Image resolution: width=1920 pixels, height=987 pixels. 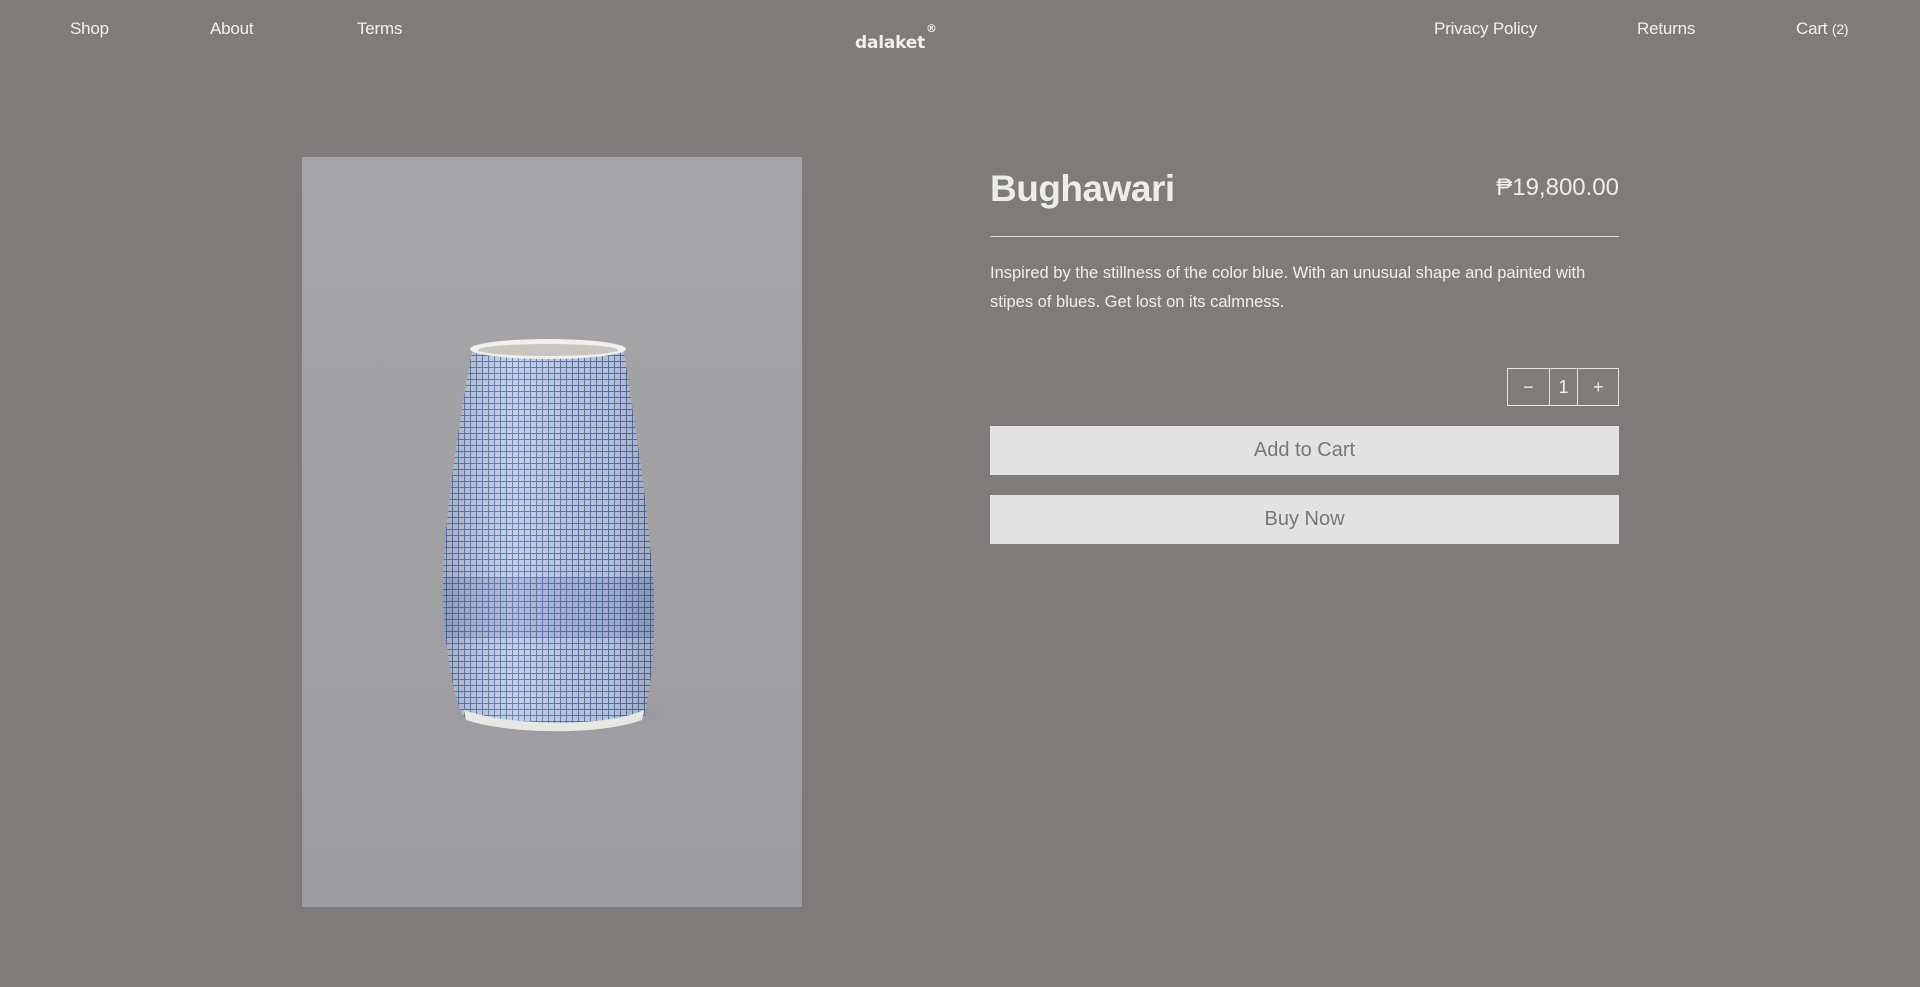 I want to click on cart-count: (2), so click(x=1840, y=29).